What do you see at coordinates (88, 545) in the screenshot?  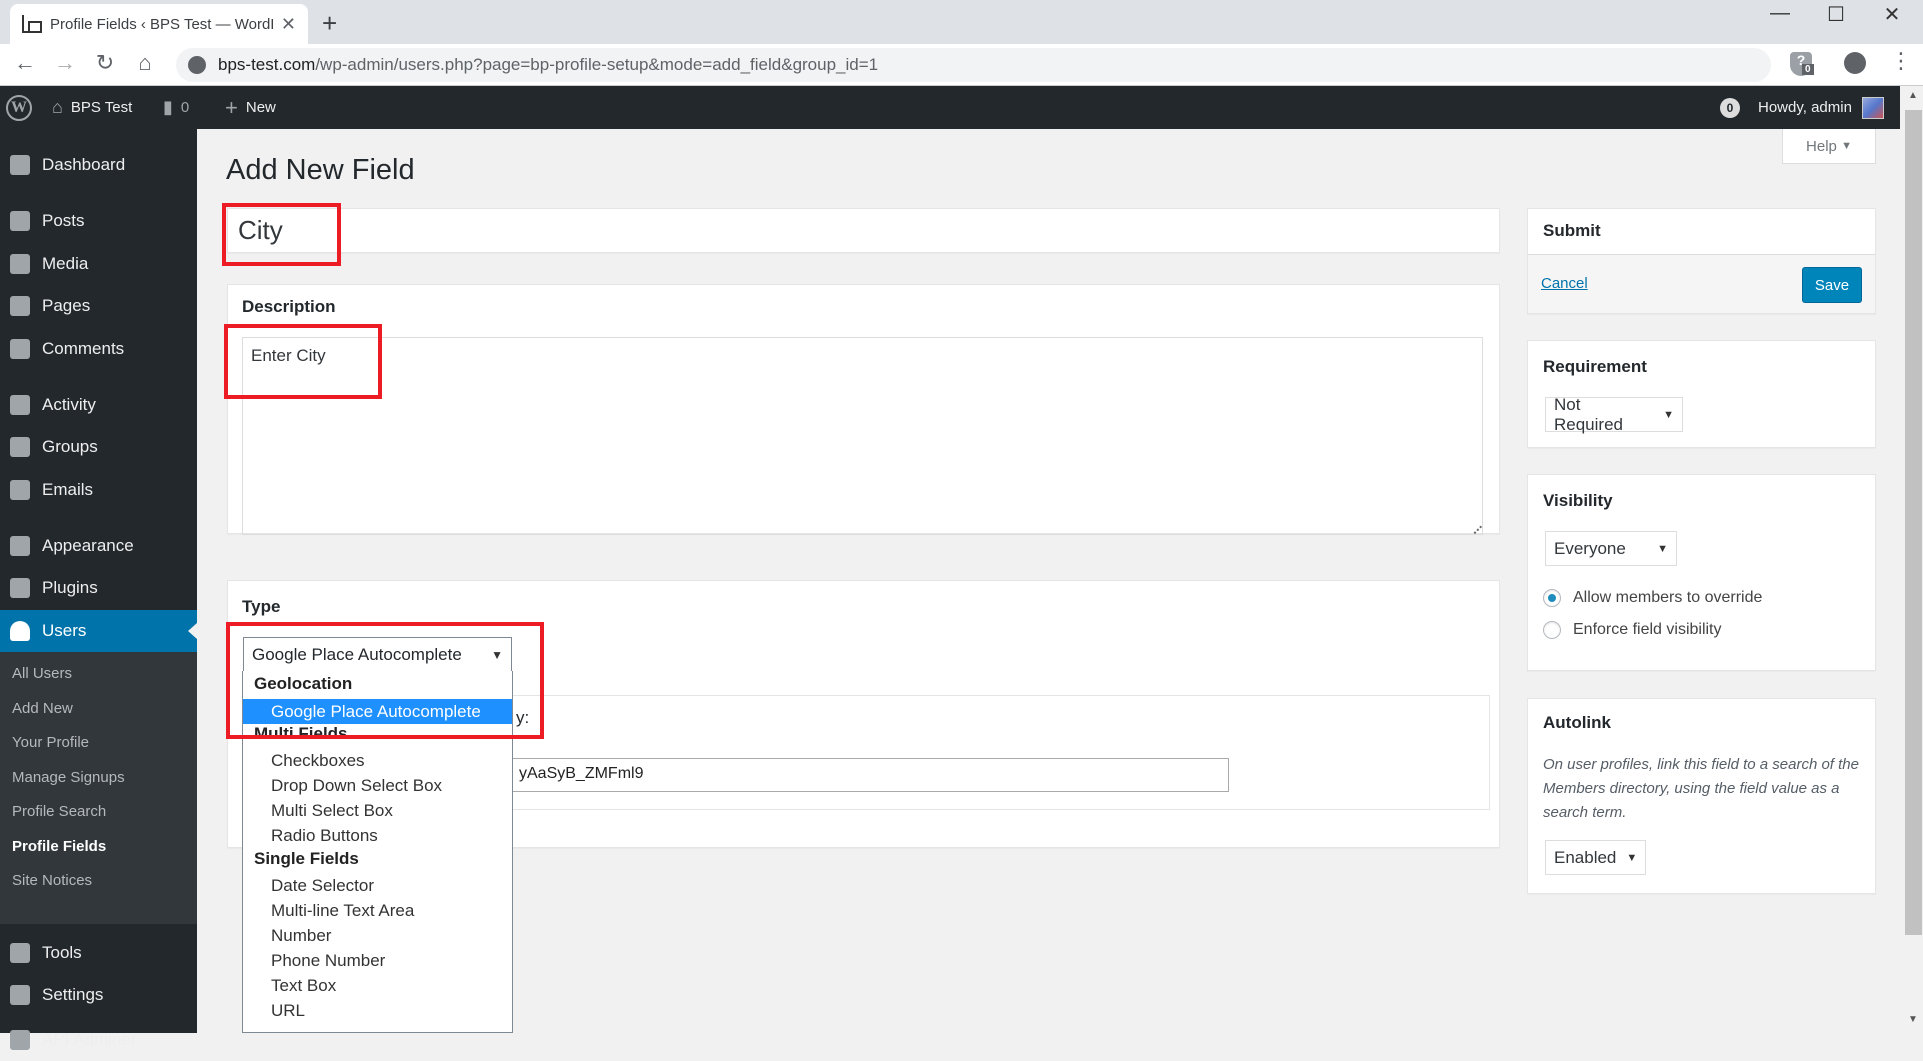 I see `sidebar-item-label: Appearance` at bounding box center [88, 545].